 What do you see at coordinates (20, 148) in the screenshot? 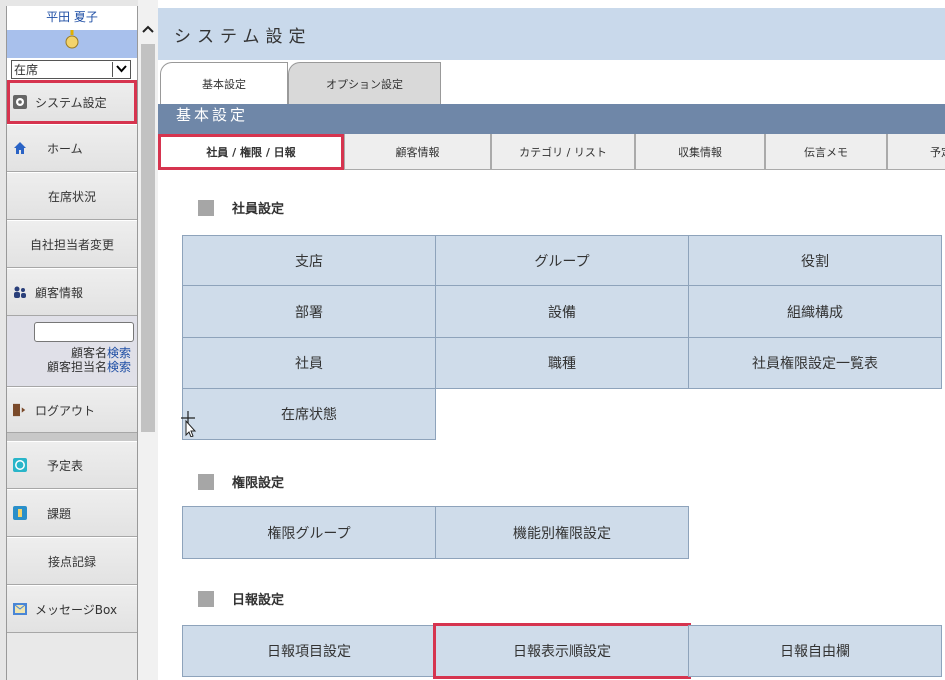
I see `home-icon` at bounding box center [20, 148].